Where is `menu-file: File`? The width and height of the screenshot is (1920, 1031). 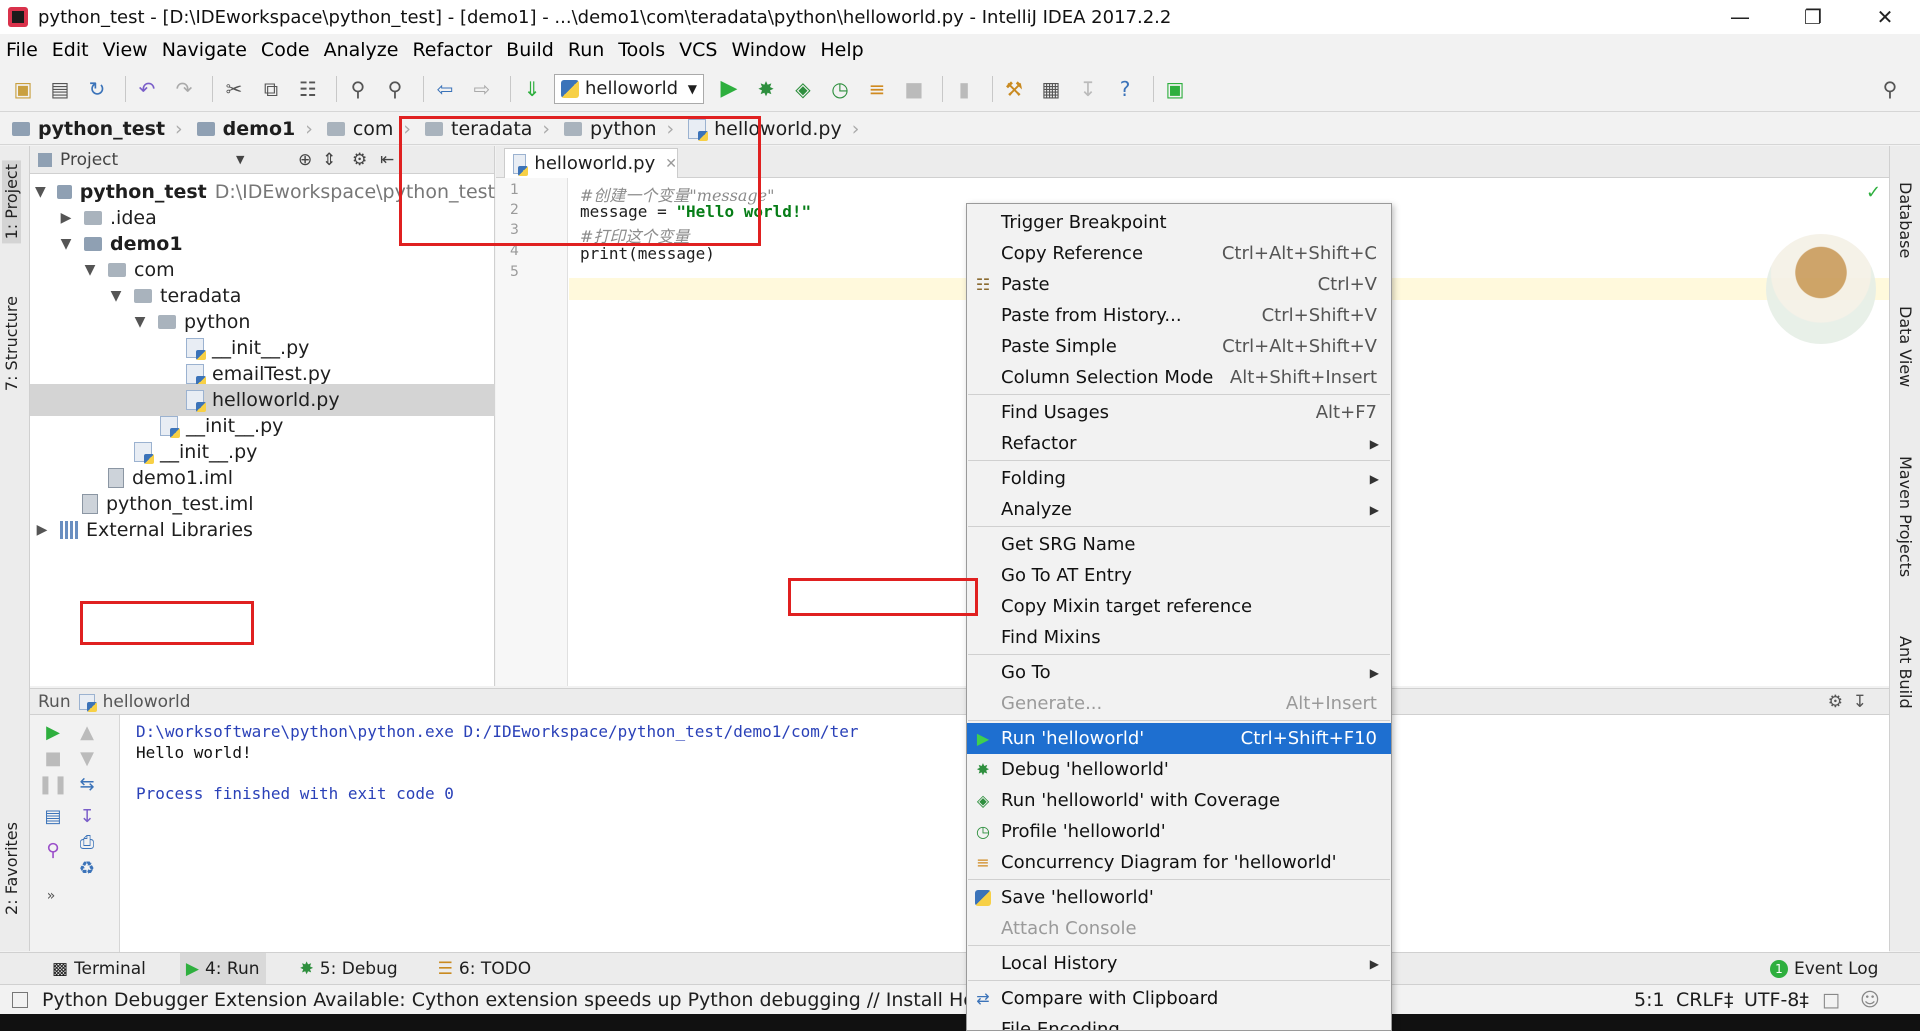
menu-file: File is located at coordinates (22, 50).